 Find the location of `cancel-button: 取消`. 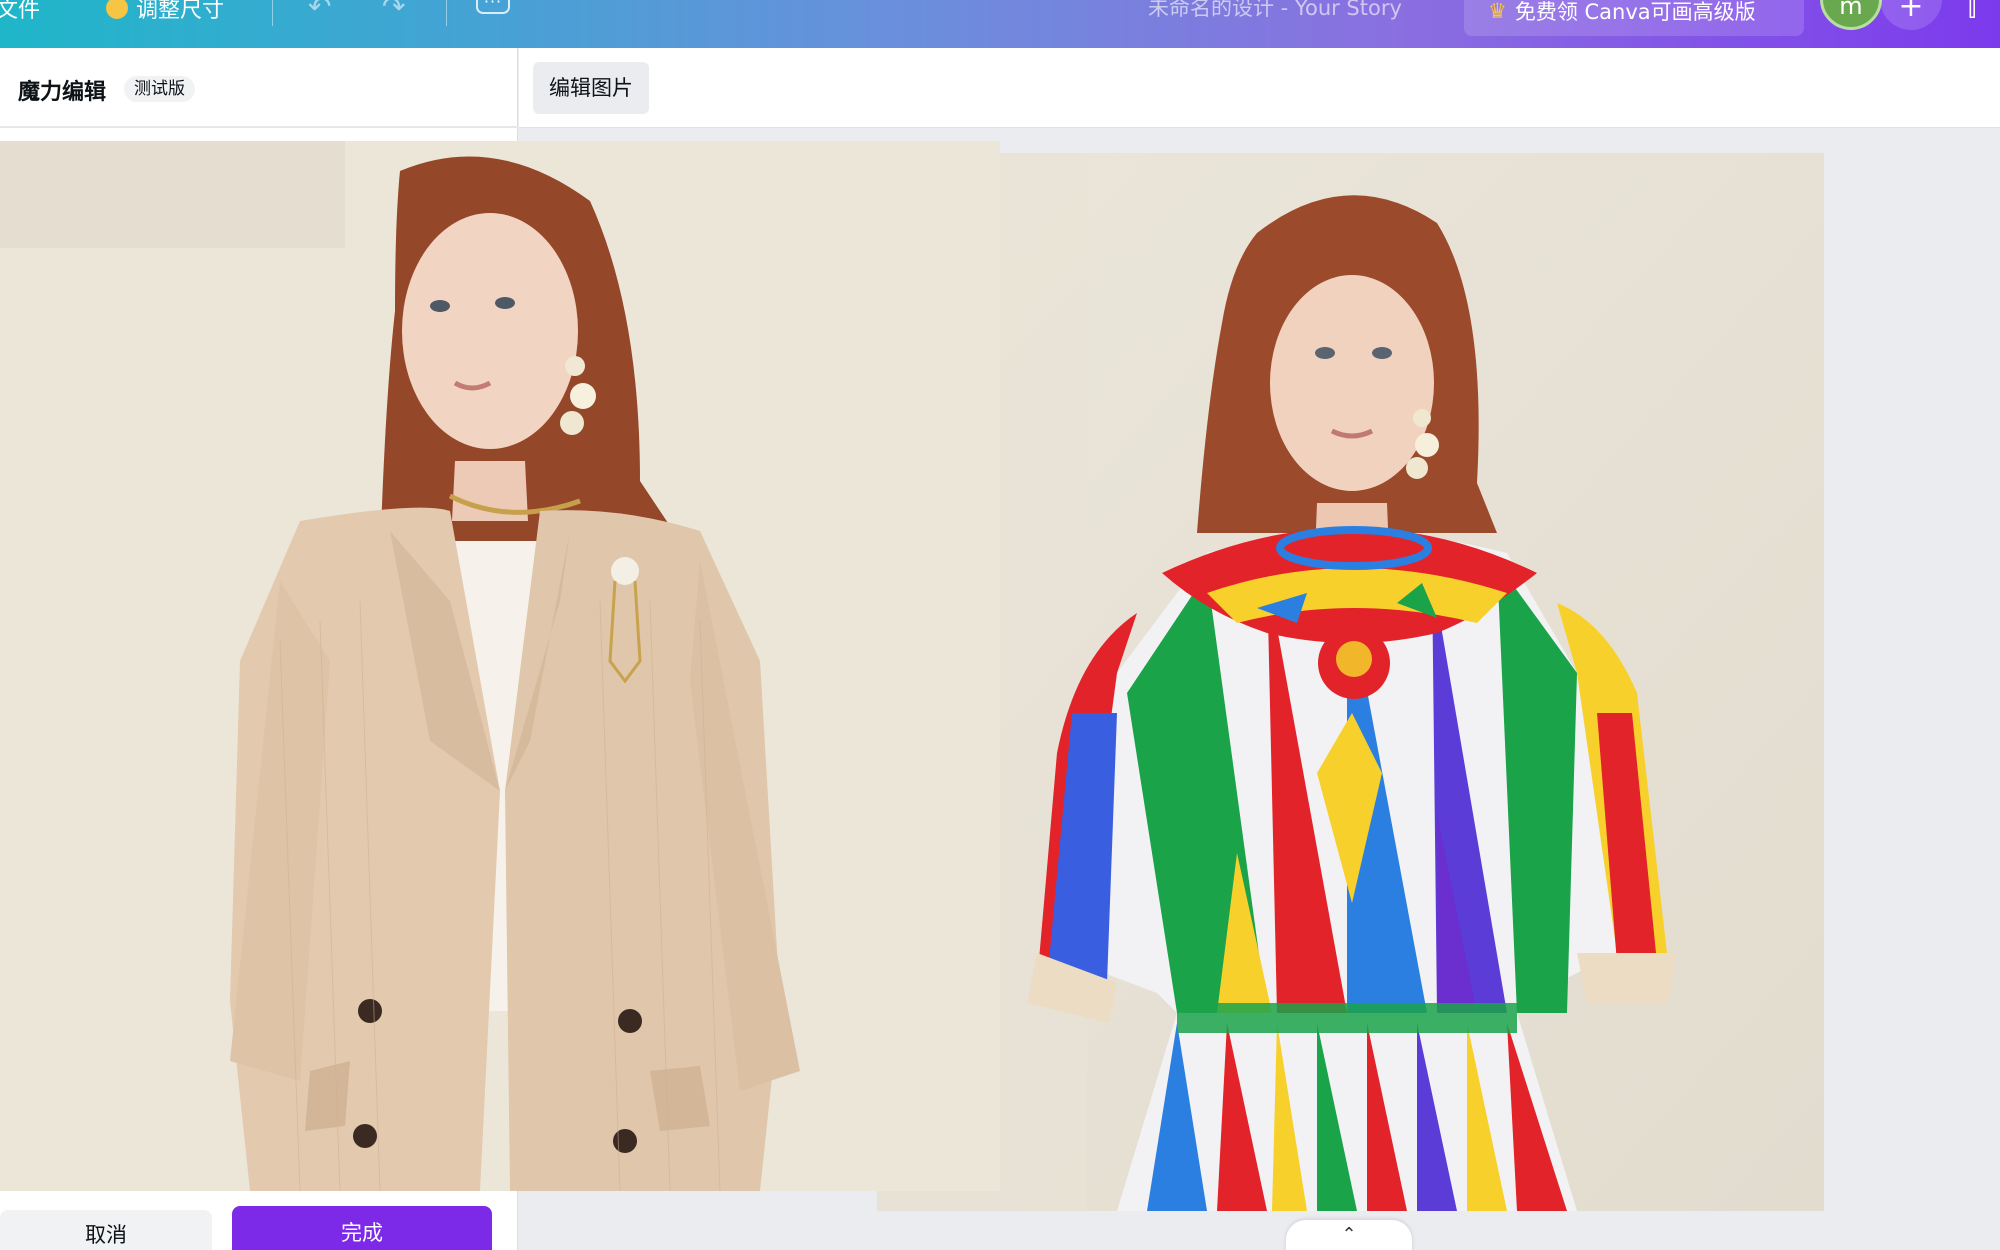

cancel-button: 取消 is located at coordinates (106, 1230).